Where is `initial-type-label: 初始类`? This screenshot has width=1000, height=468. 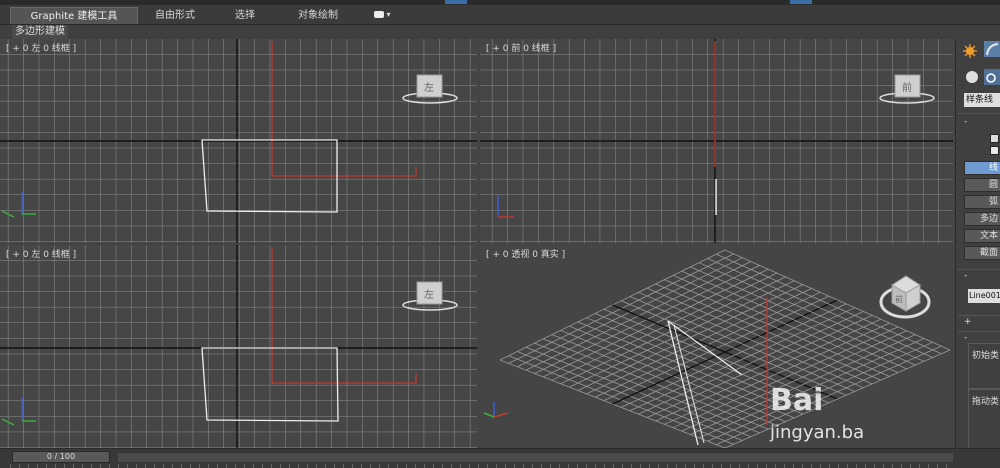
initial-type-label: 初始类 is located at coordinates (986, 356).